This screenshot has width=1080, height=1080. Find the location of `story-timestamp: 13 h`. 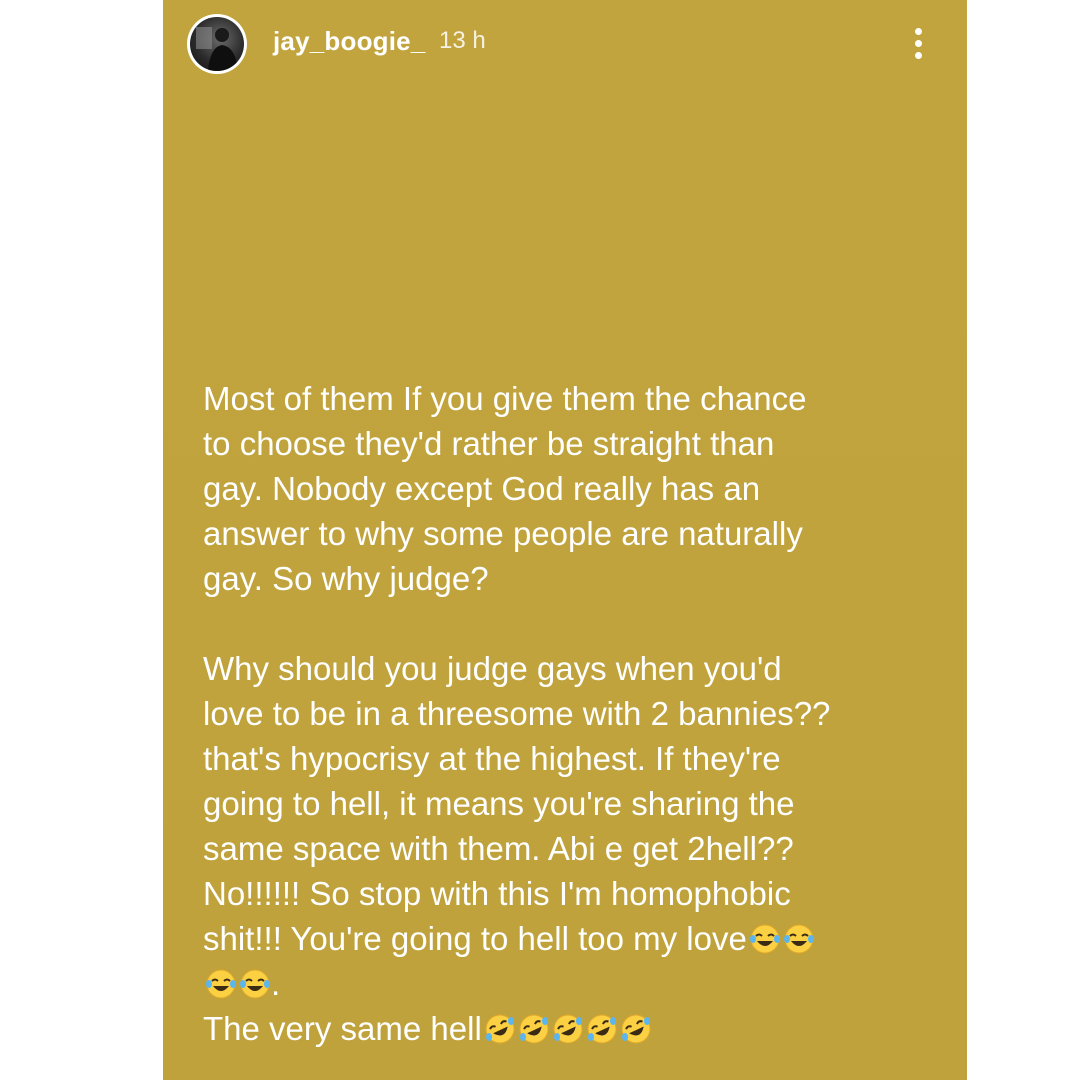

story-timestamp: 13 h is located at coordinates (462, 40).